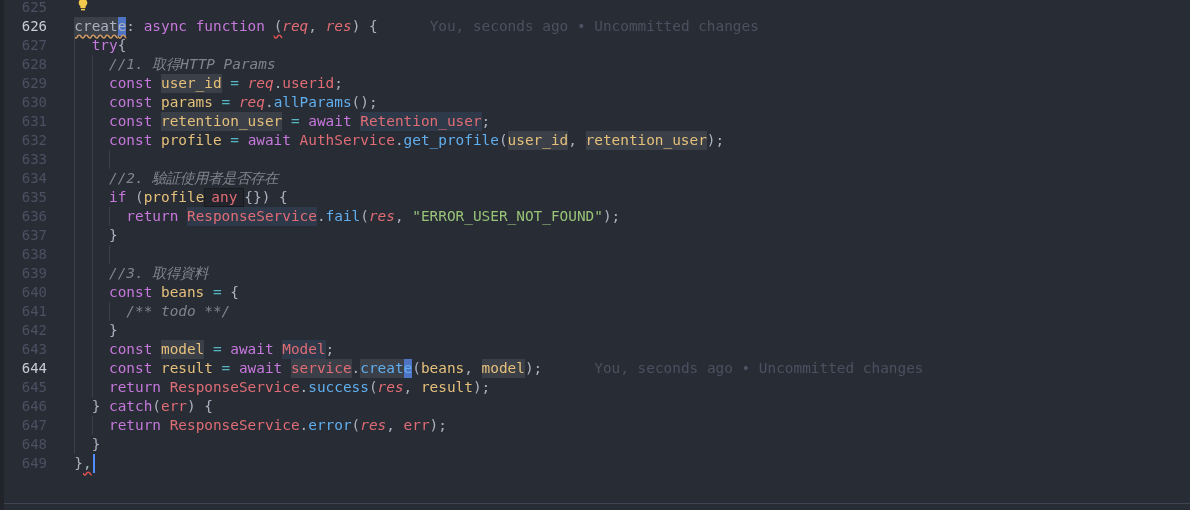  I want to click on code-token: AuthService, so click(347, 140).